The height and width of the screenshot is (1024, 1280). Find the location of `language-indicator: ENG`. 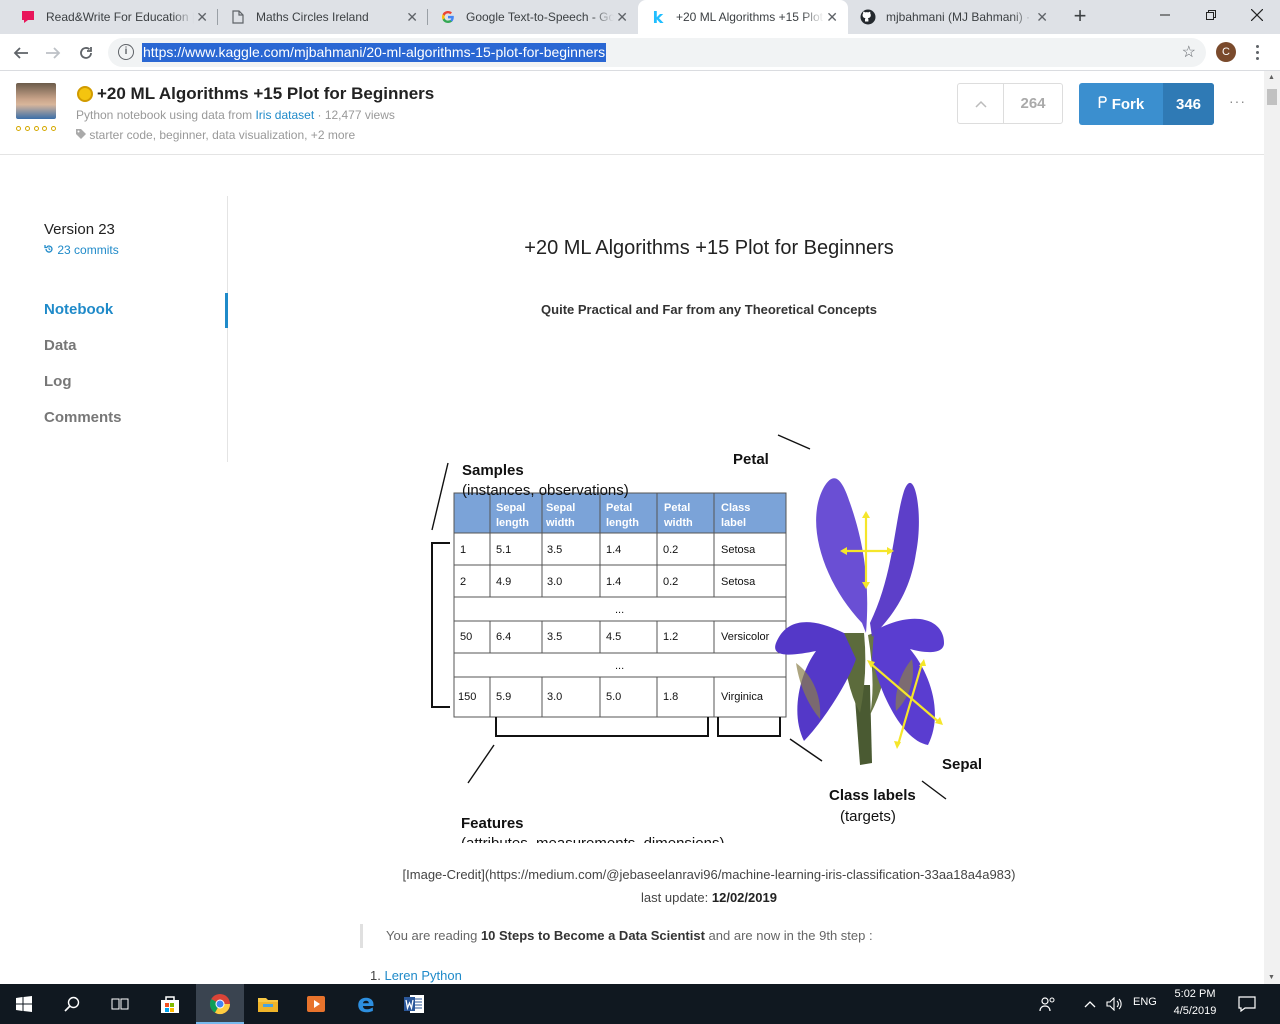

language-indicator: ENG is located at coordinates (1145, 1002).